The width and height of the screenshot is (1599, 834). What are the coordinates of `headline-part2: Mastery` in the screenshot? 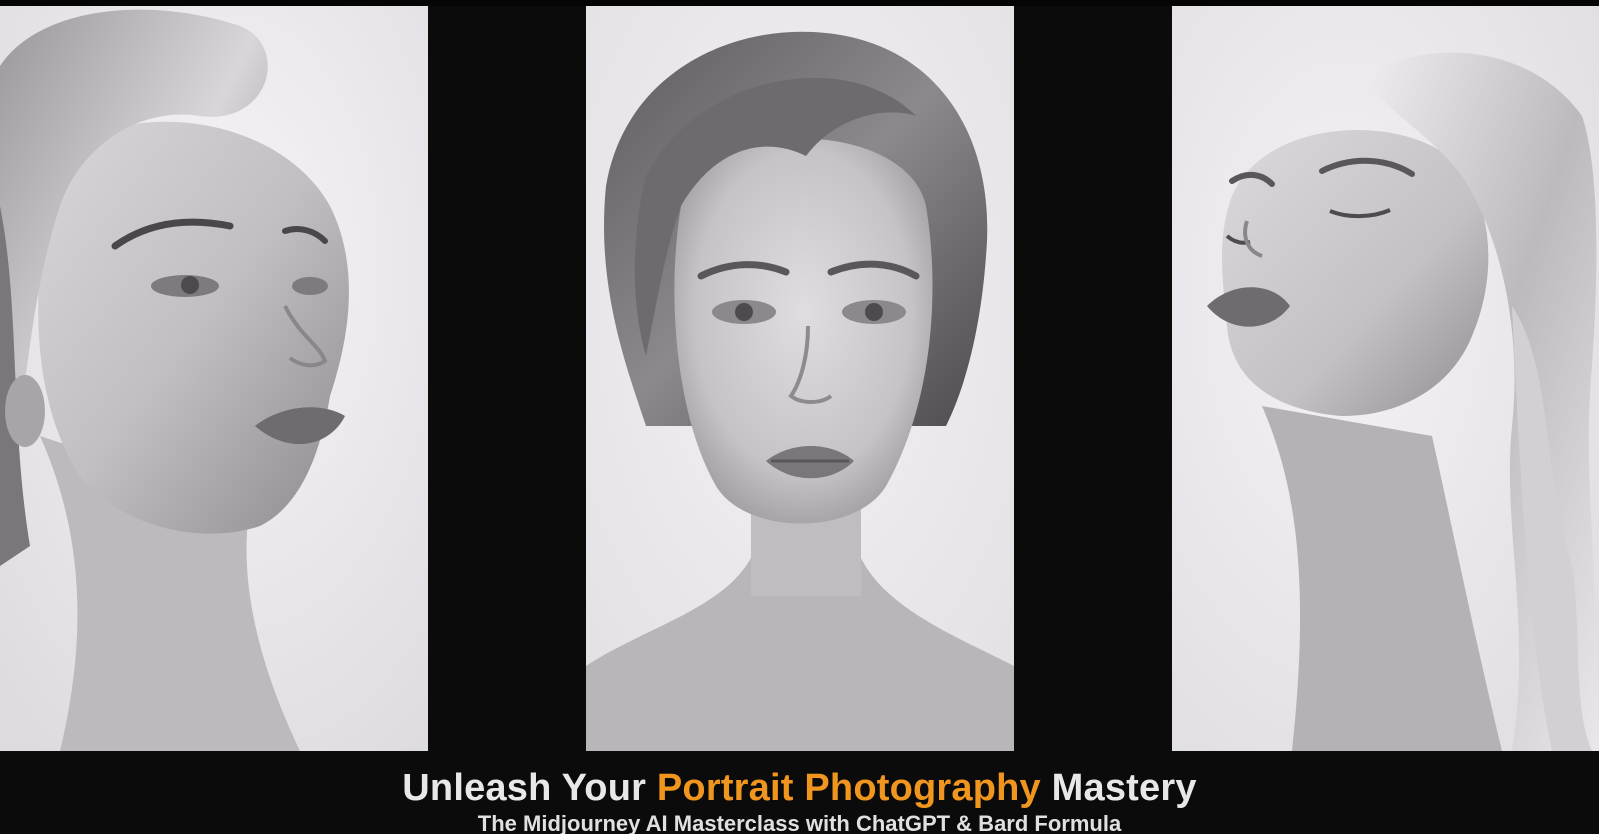 It's located at (1118, 788).